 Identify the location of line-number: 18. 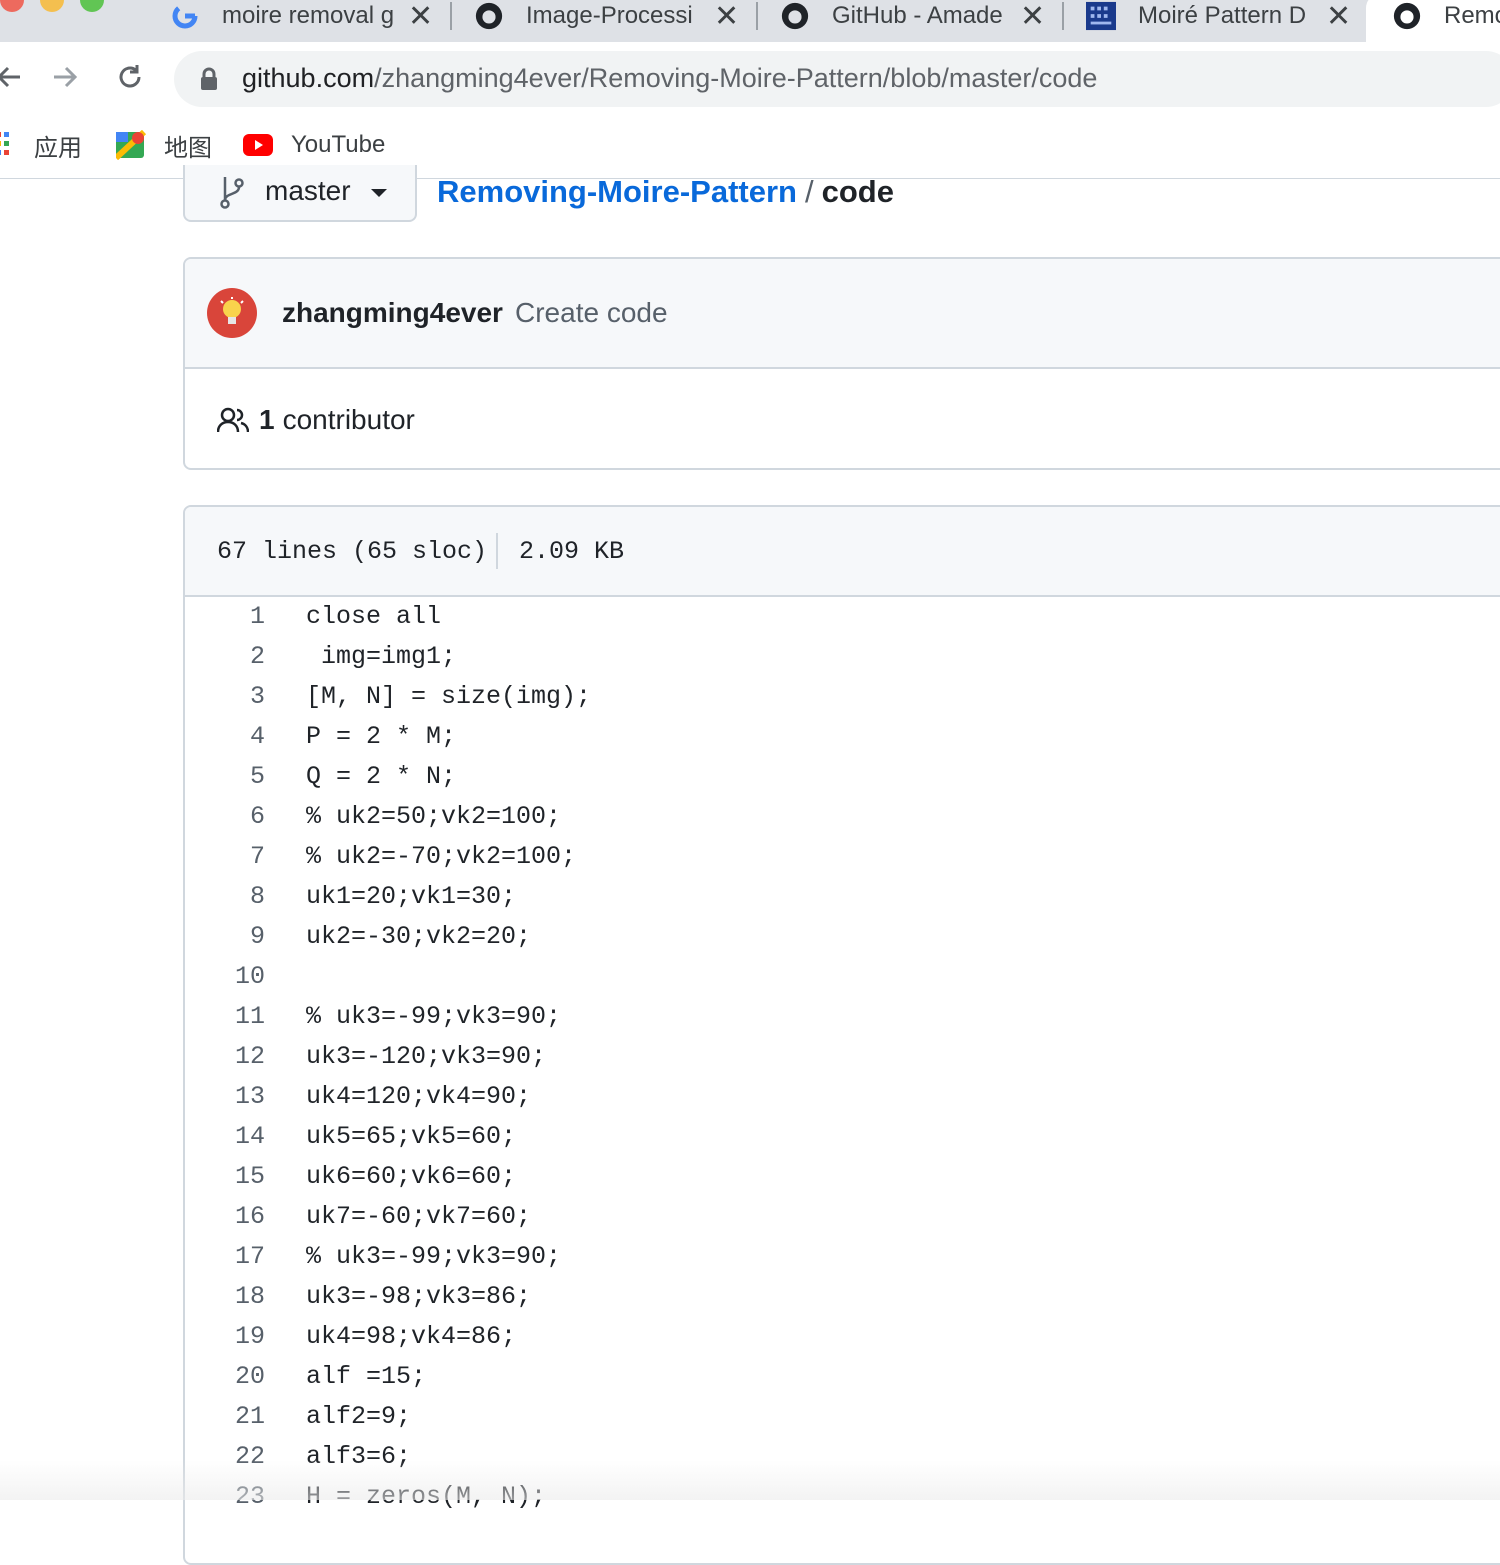
(225, 1297).